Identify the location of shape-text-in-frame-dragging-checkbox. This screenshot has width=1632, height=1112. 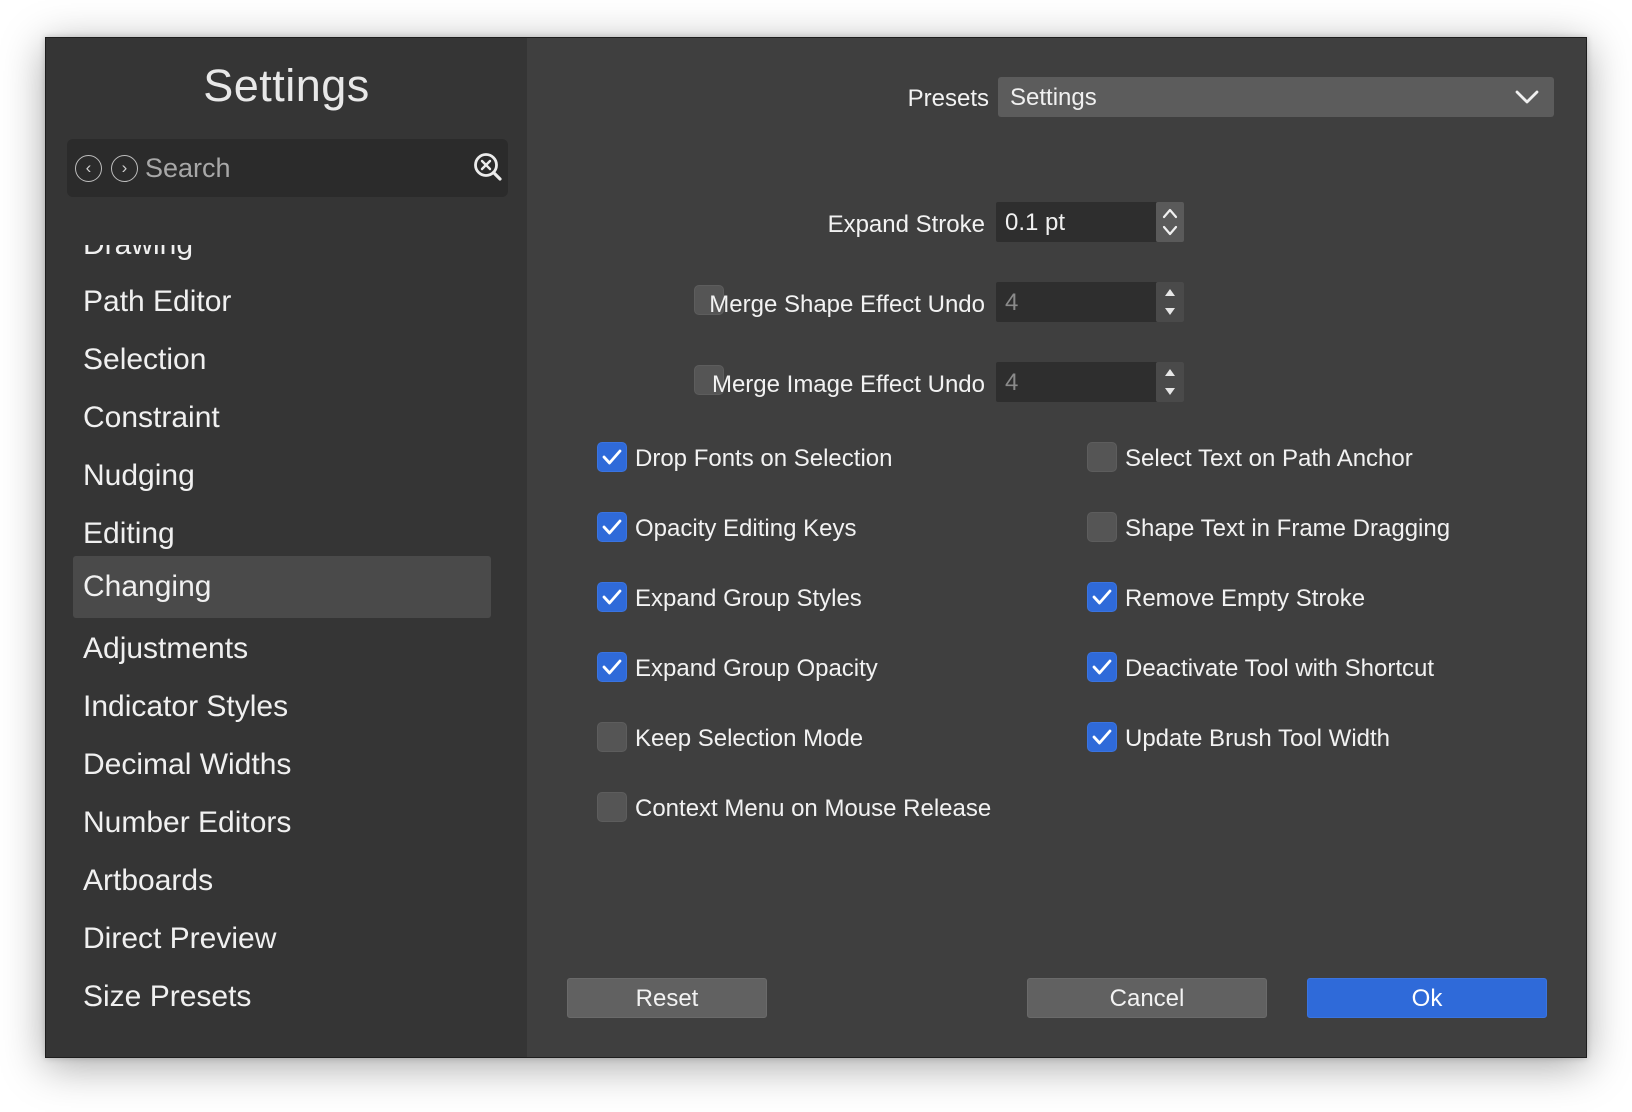
(1102, 527).